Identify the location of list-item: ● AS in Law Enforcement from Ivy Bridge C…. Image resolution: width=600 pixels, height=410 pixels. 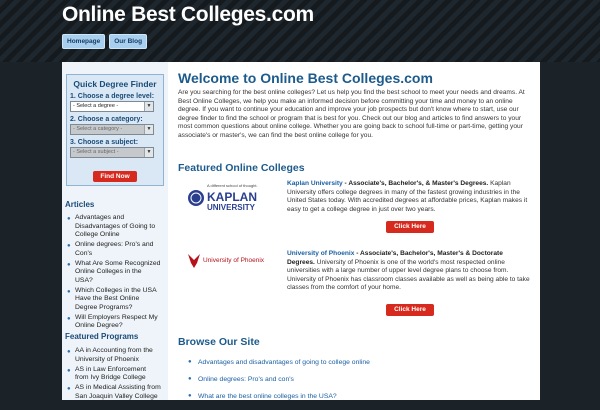
(113, 374).